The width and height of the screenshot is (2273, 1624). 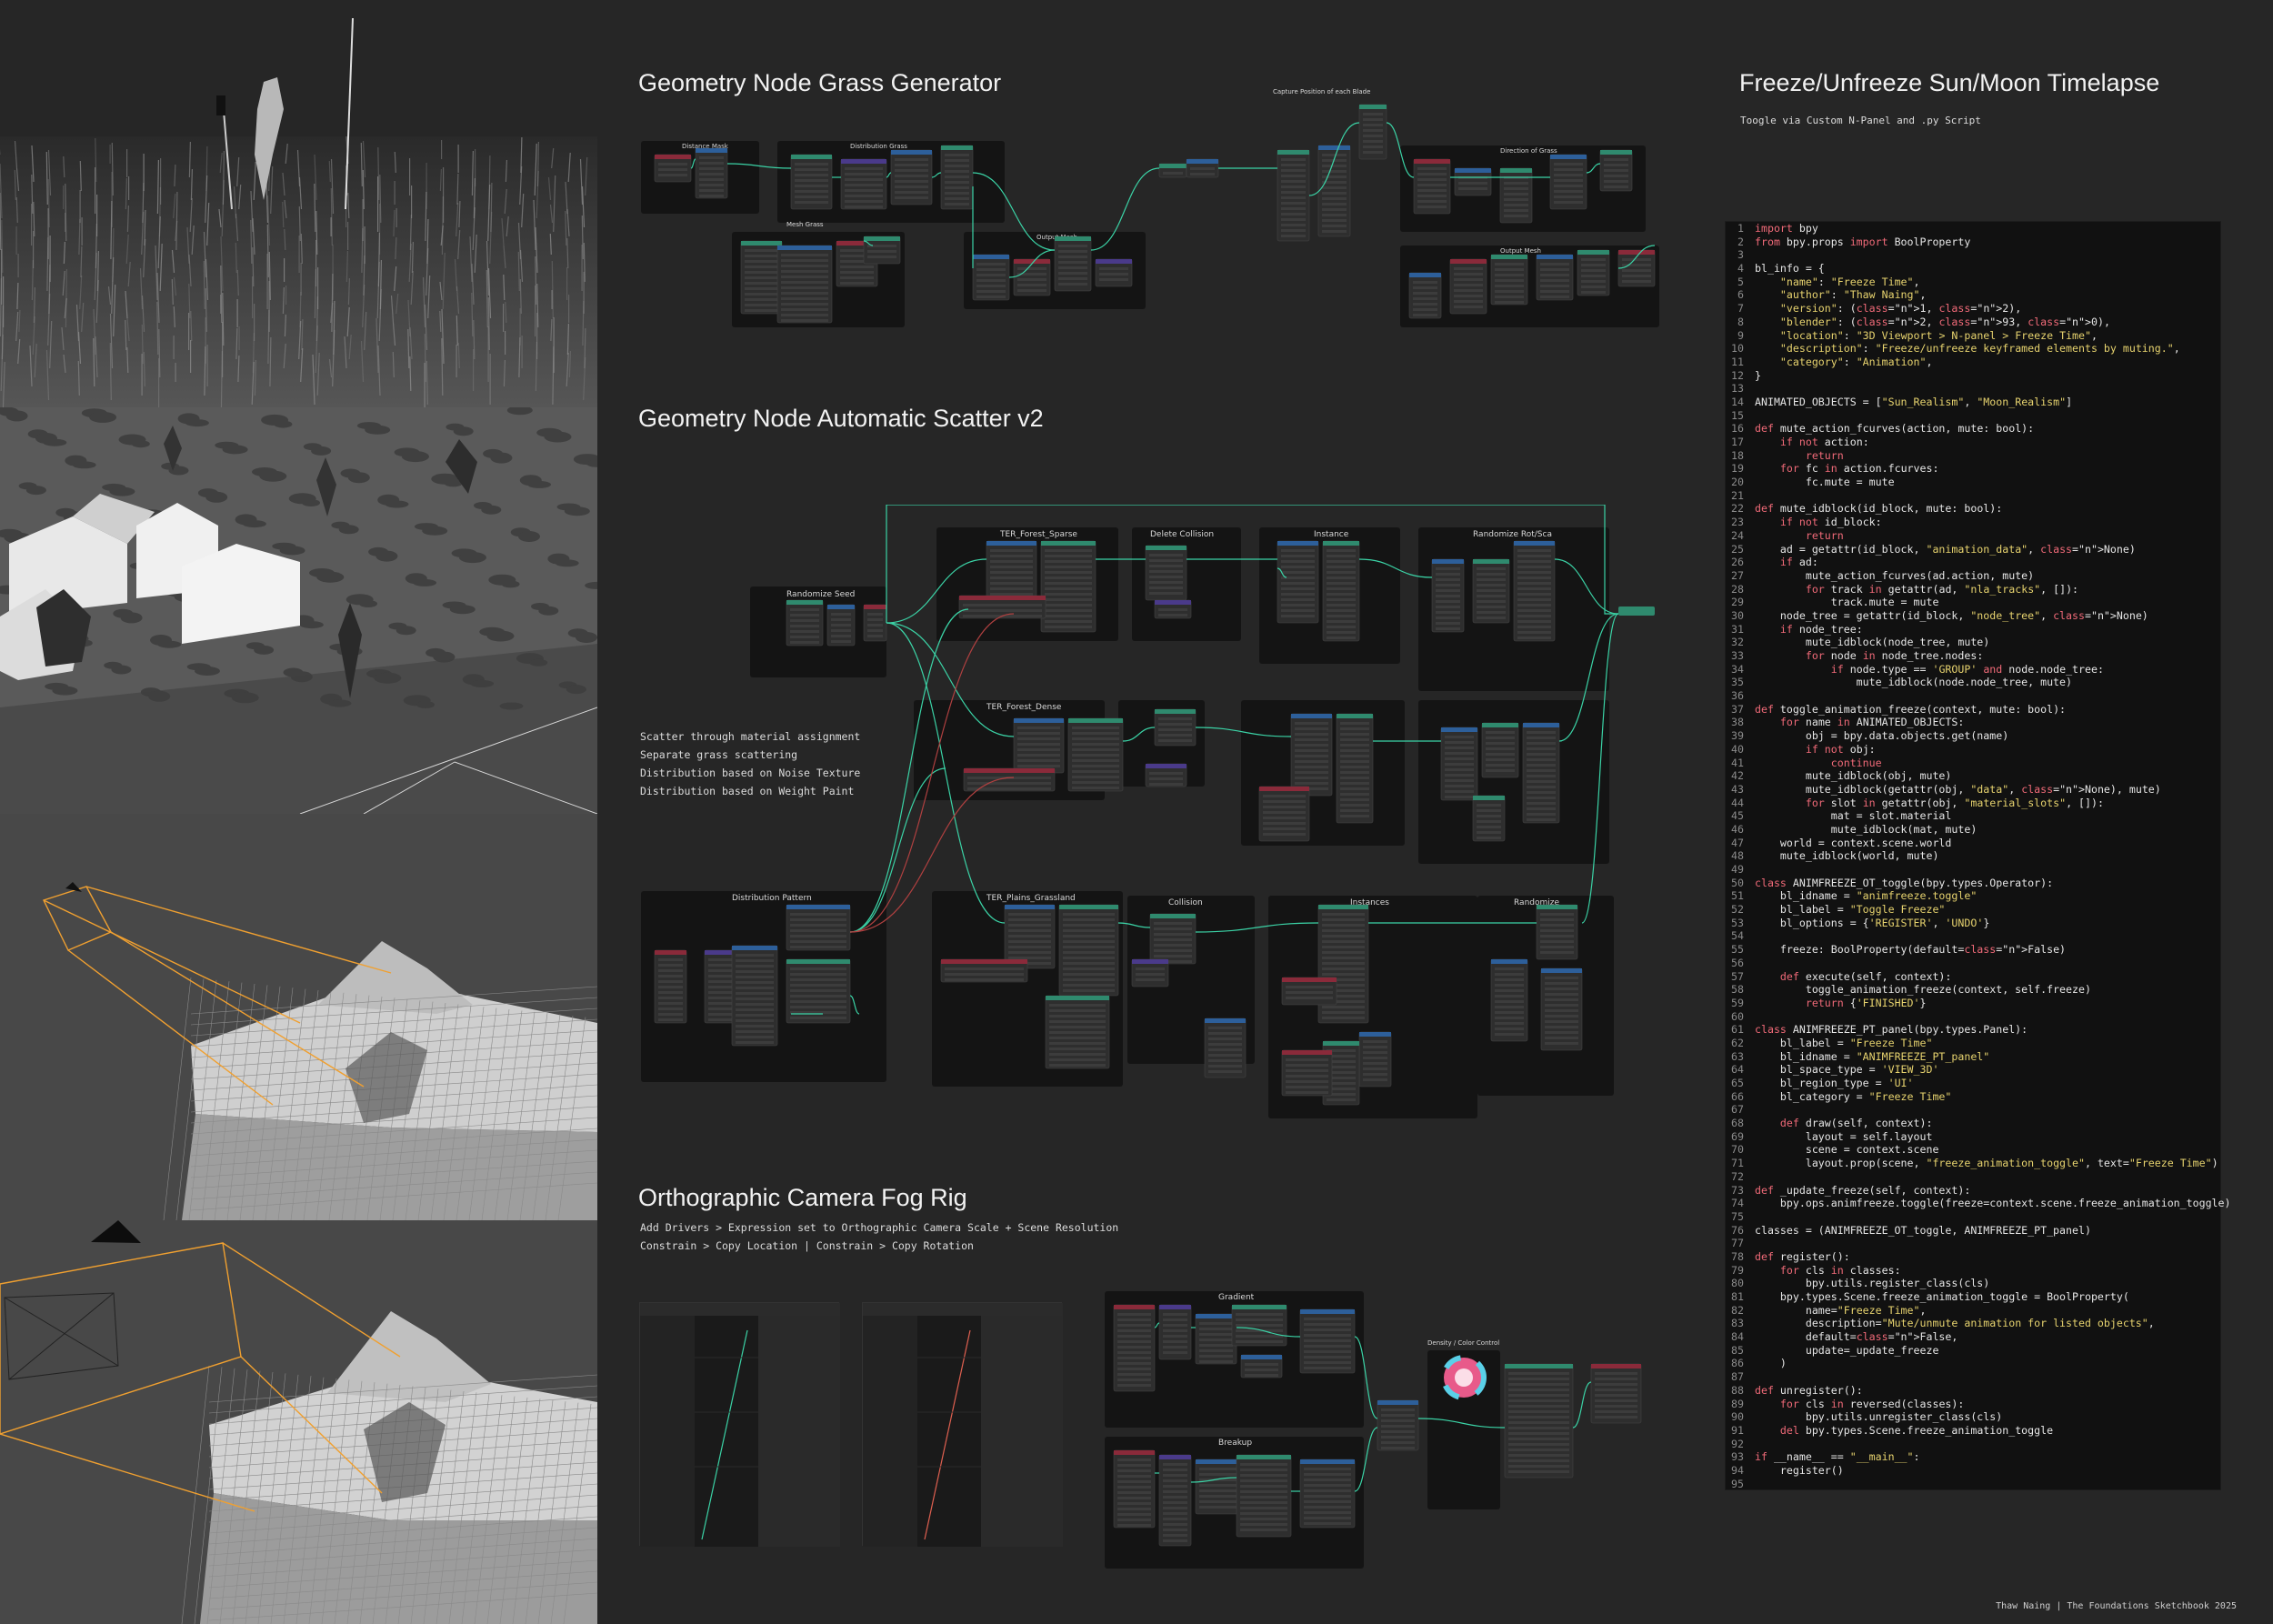 I want to click on group-output-node, so click(x=1636, y=611).